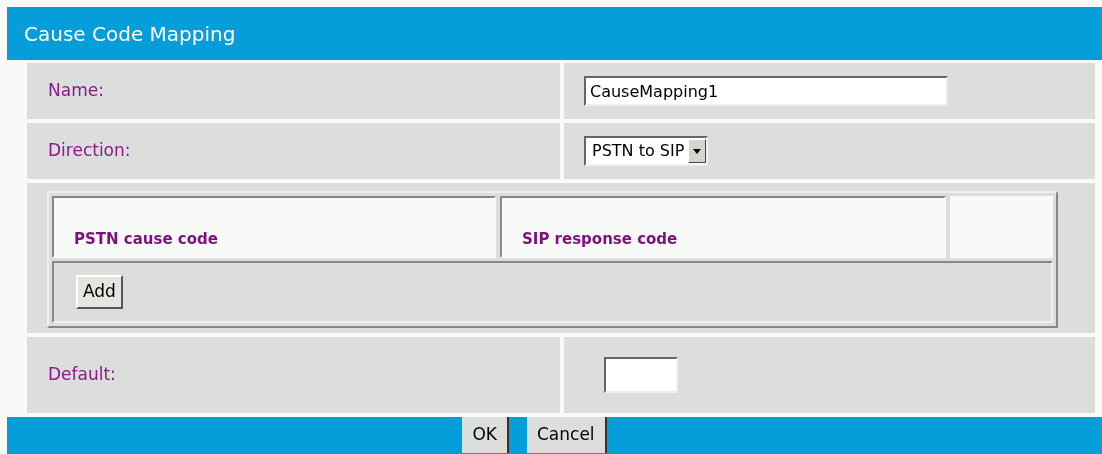  Describe the element at coordinates (766, 91) in the screenshot. I see `name-field: CauseMapping1` at that location.